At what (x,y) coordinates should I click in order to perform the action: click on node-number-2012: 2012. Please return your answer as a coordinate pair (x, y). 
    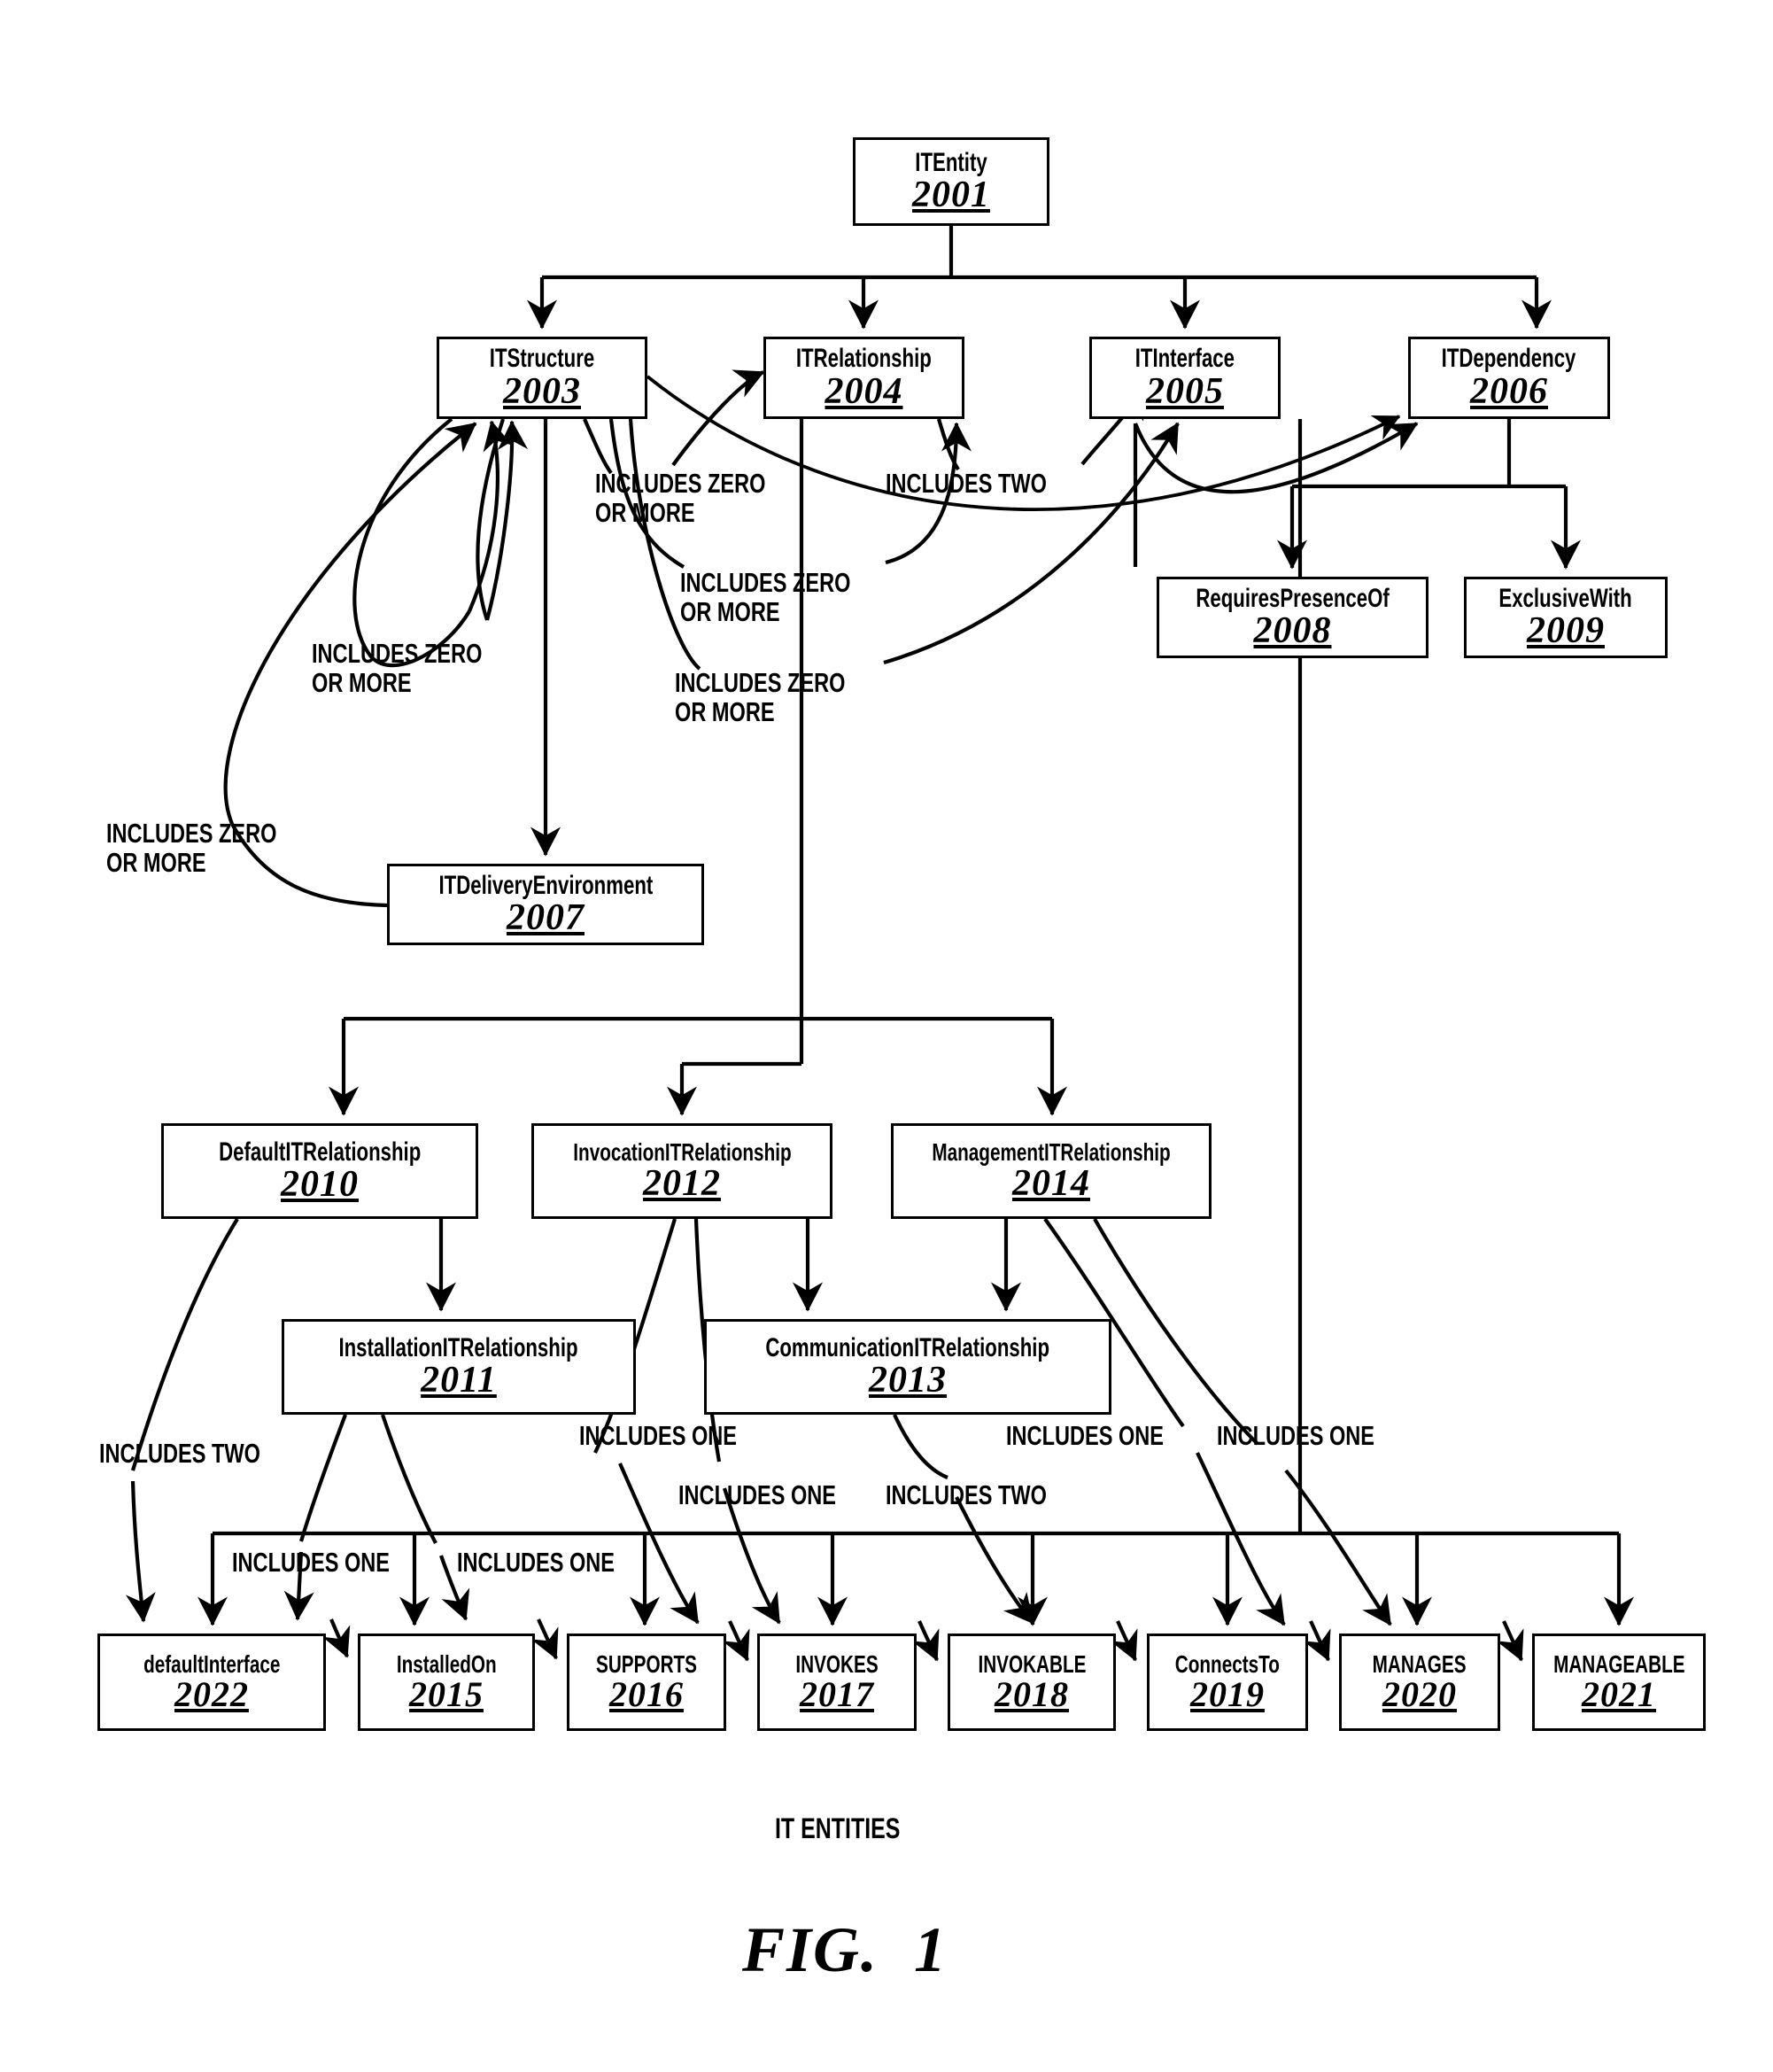
    Looking at the image, I should click on (682, 1184).